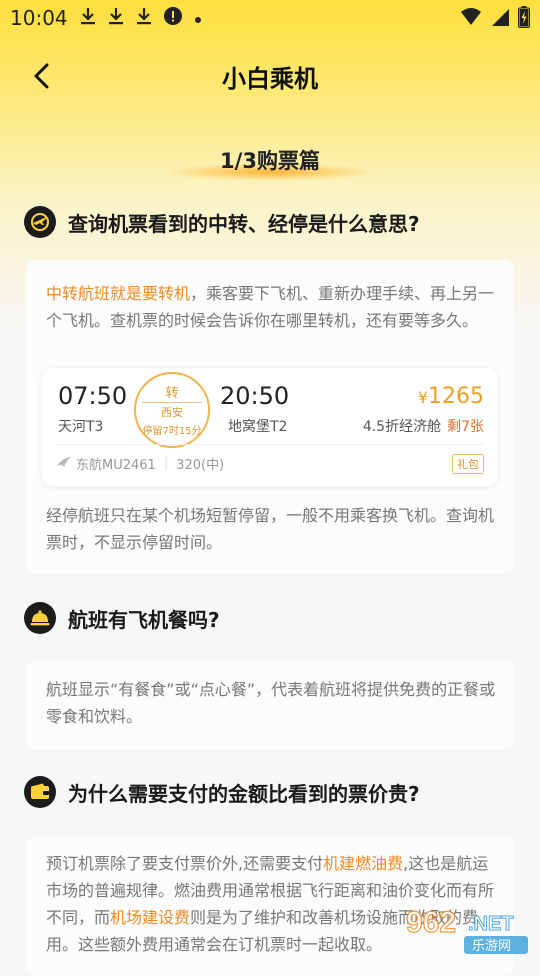 This screenshot has height=976, width=540. What do you see at coordinates (491, 946) in the screenshot?
I see `svg-text: 乐游网` at bounding box center [491, 946].